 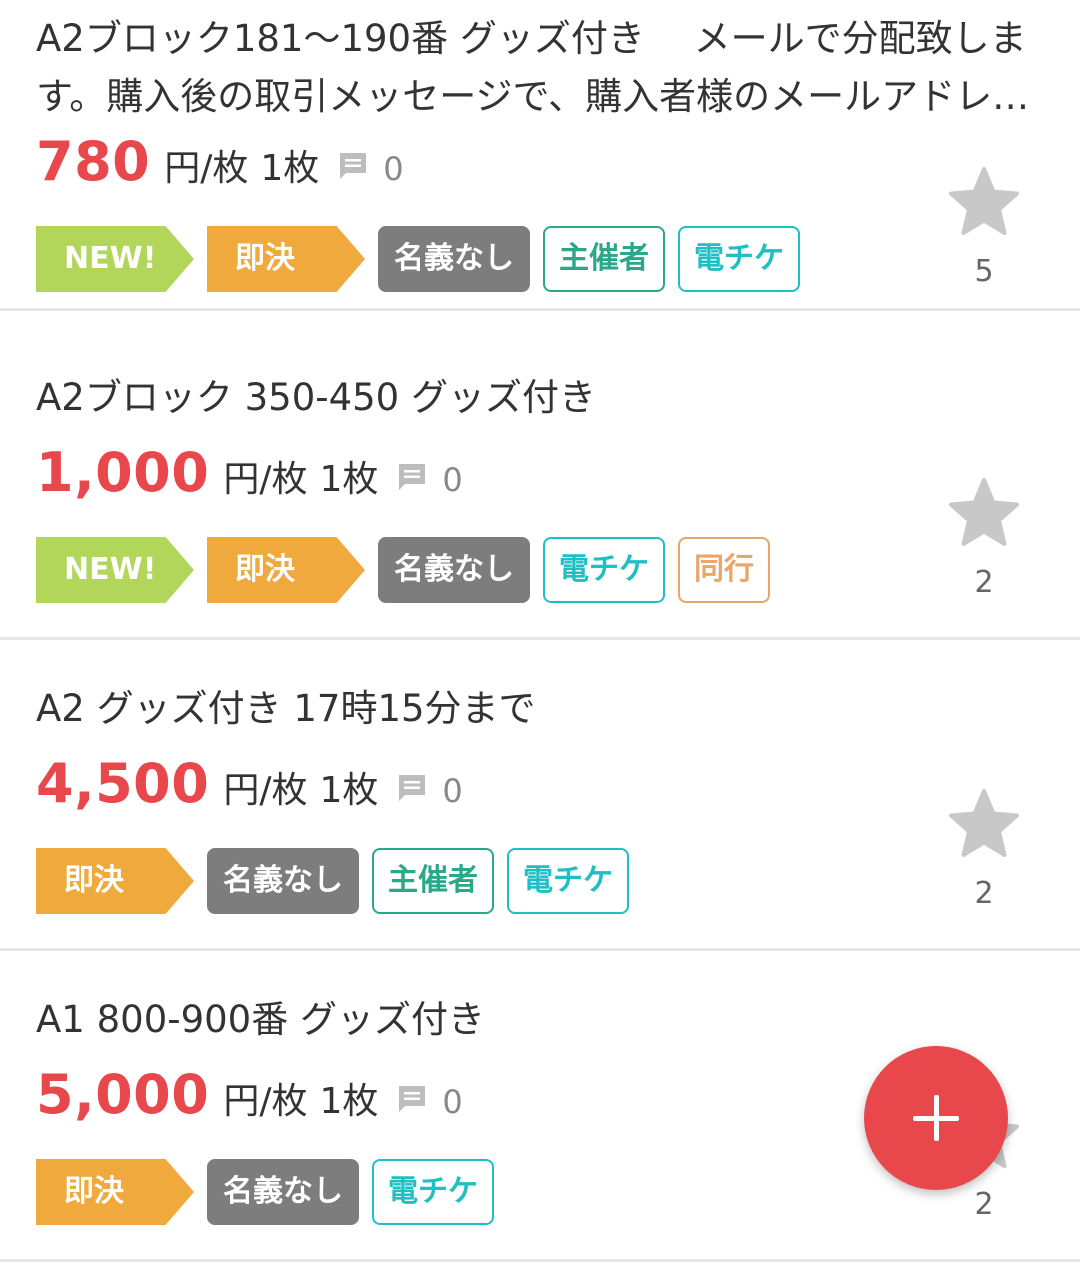 I want to click on price-row: 780 円/枚 1枚 0, so click(x=220, y=161).